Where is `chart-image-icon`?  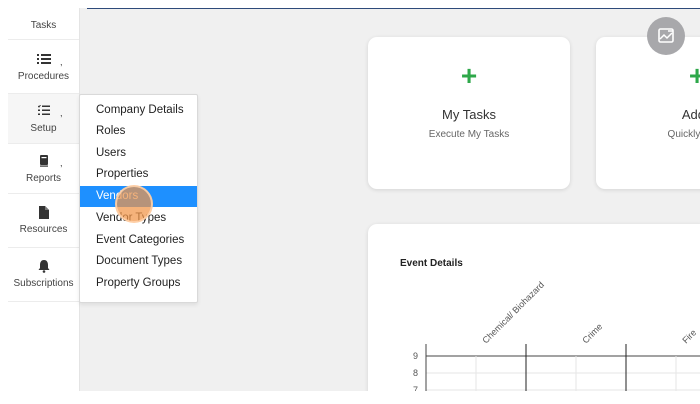
chart-image-icon is located at coordinates (666, 35).